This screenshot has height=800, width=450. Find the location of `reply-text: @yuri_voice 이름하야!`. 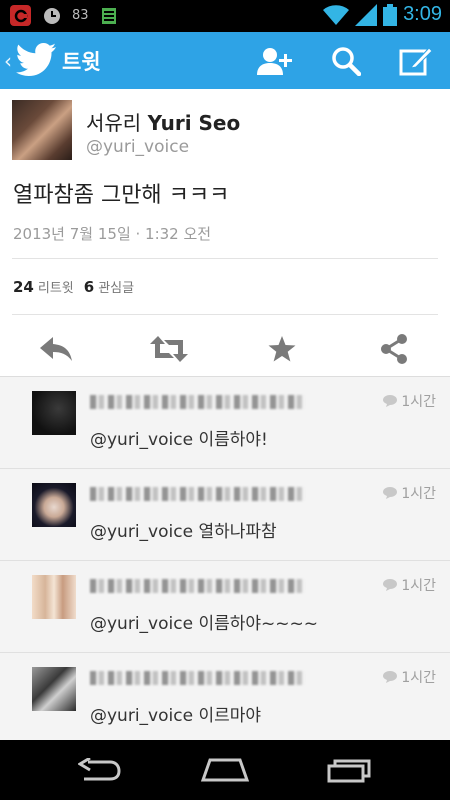

reply-text: @yuri_voice 이름하야! is located at coordinates (179, 440).